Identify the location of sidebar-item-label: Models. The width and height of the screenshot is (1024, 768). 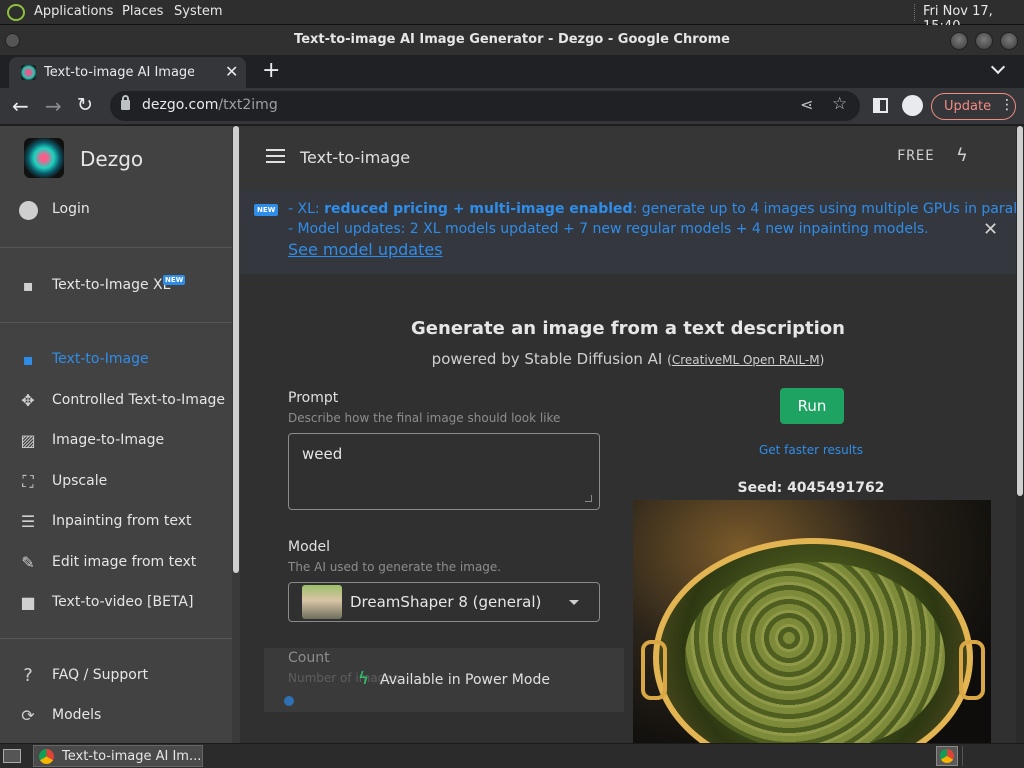
(77, 715).